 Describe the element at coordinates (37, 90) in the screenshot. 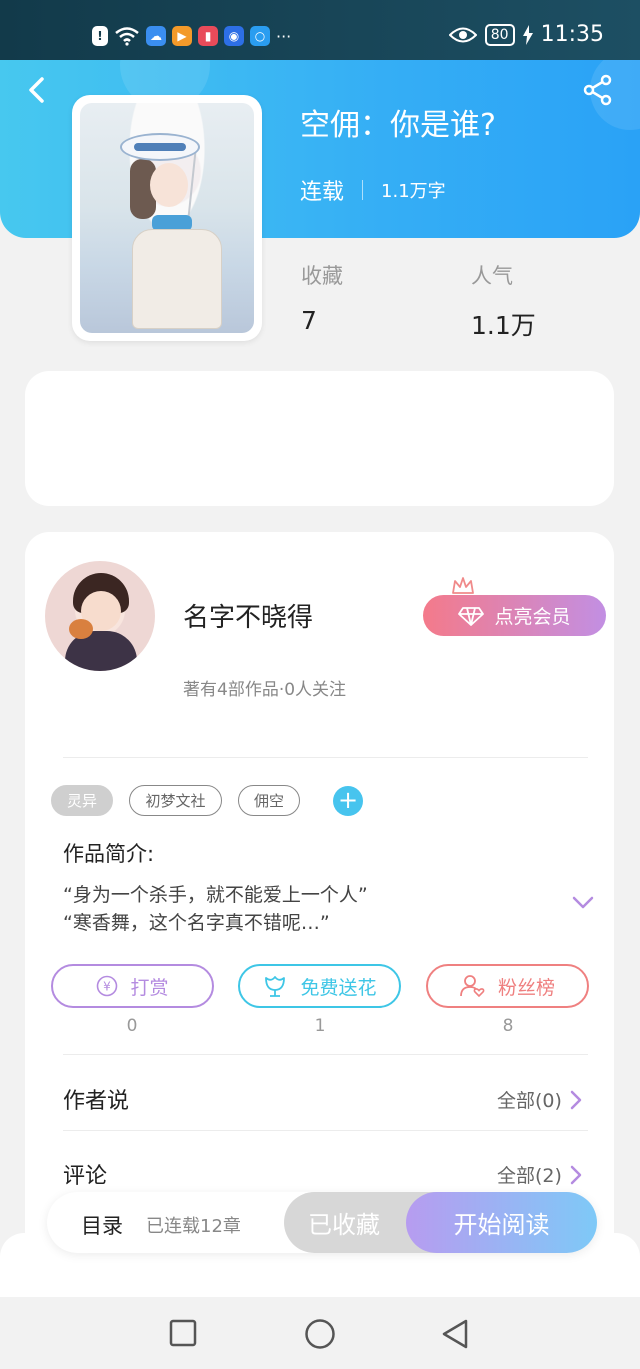

I see `back-arrow-icon` at that location.